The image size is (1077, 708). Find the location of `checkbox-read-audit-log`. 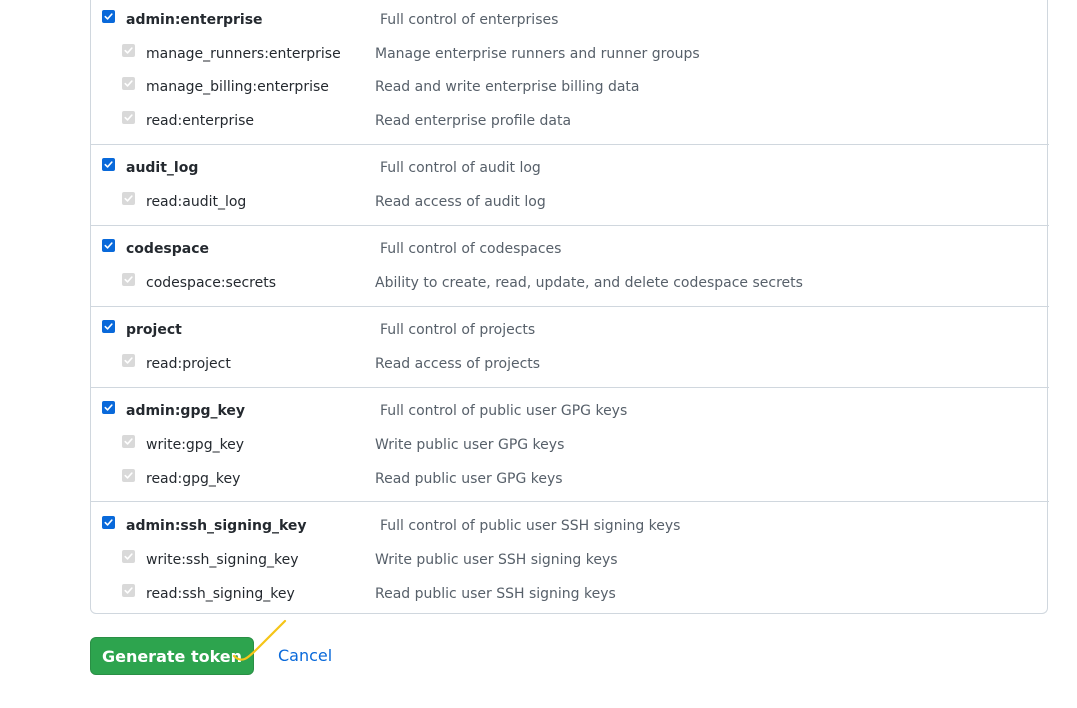

checkbox-read-audit-log is located at coordinates (128, 198).